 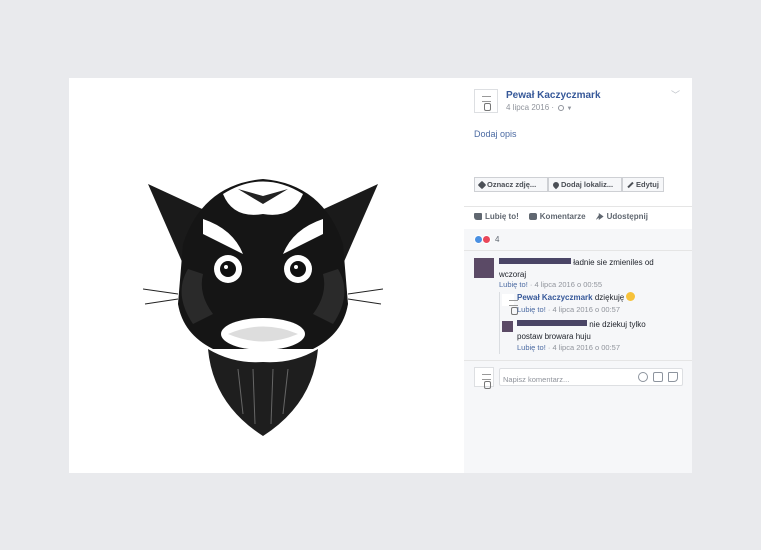 I want to click on location-pin-icon, so click(x=556, y=184).